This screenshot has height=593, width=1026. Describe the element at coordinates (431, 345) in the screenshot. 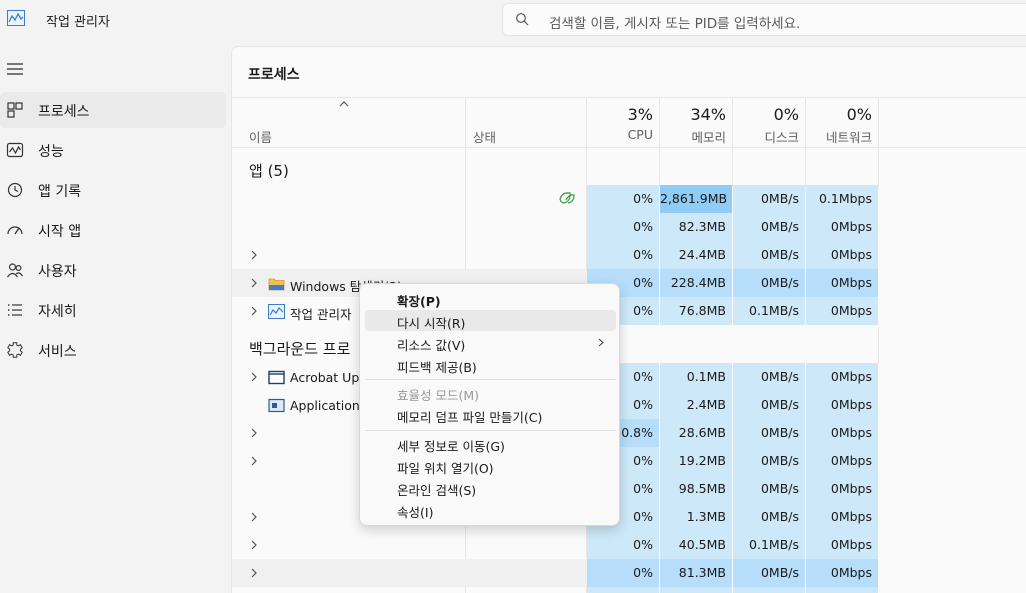

I see `menu-item-label: 리소스 값(V)` at that location.